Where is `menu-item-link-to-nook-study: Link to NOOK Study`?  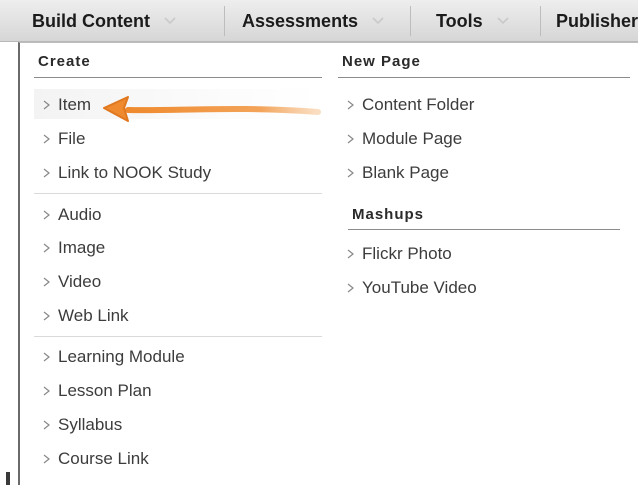
menu-item-link-to-nook-study: Link to NOOK Study is located at coordinates (126, 173).